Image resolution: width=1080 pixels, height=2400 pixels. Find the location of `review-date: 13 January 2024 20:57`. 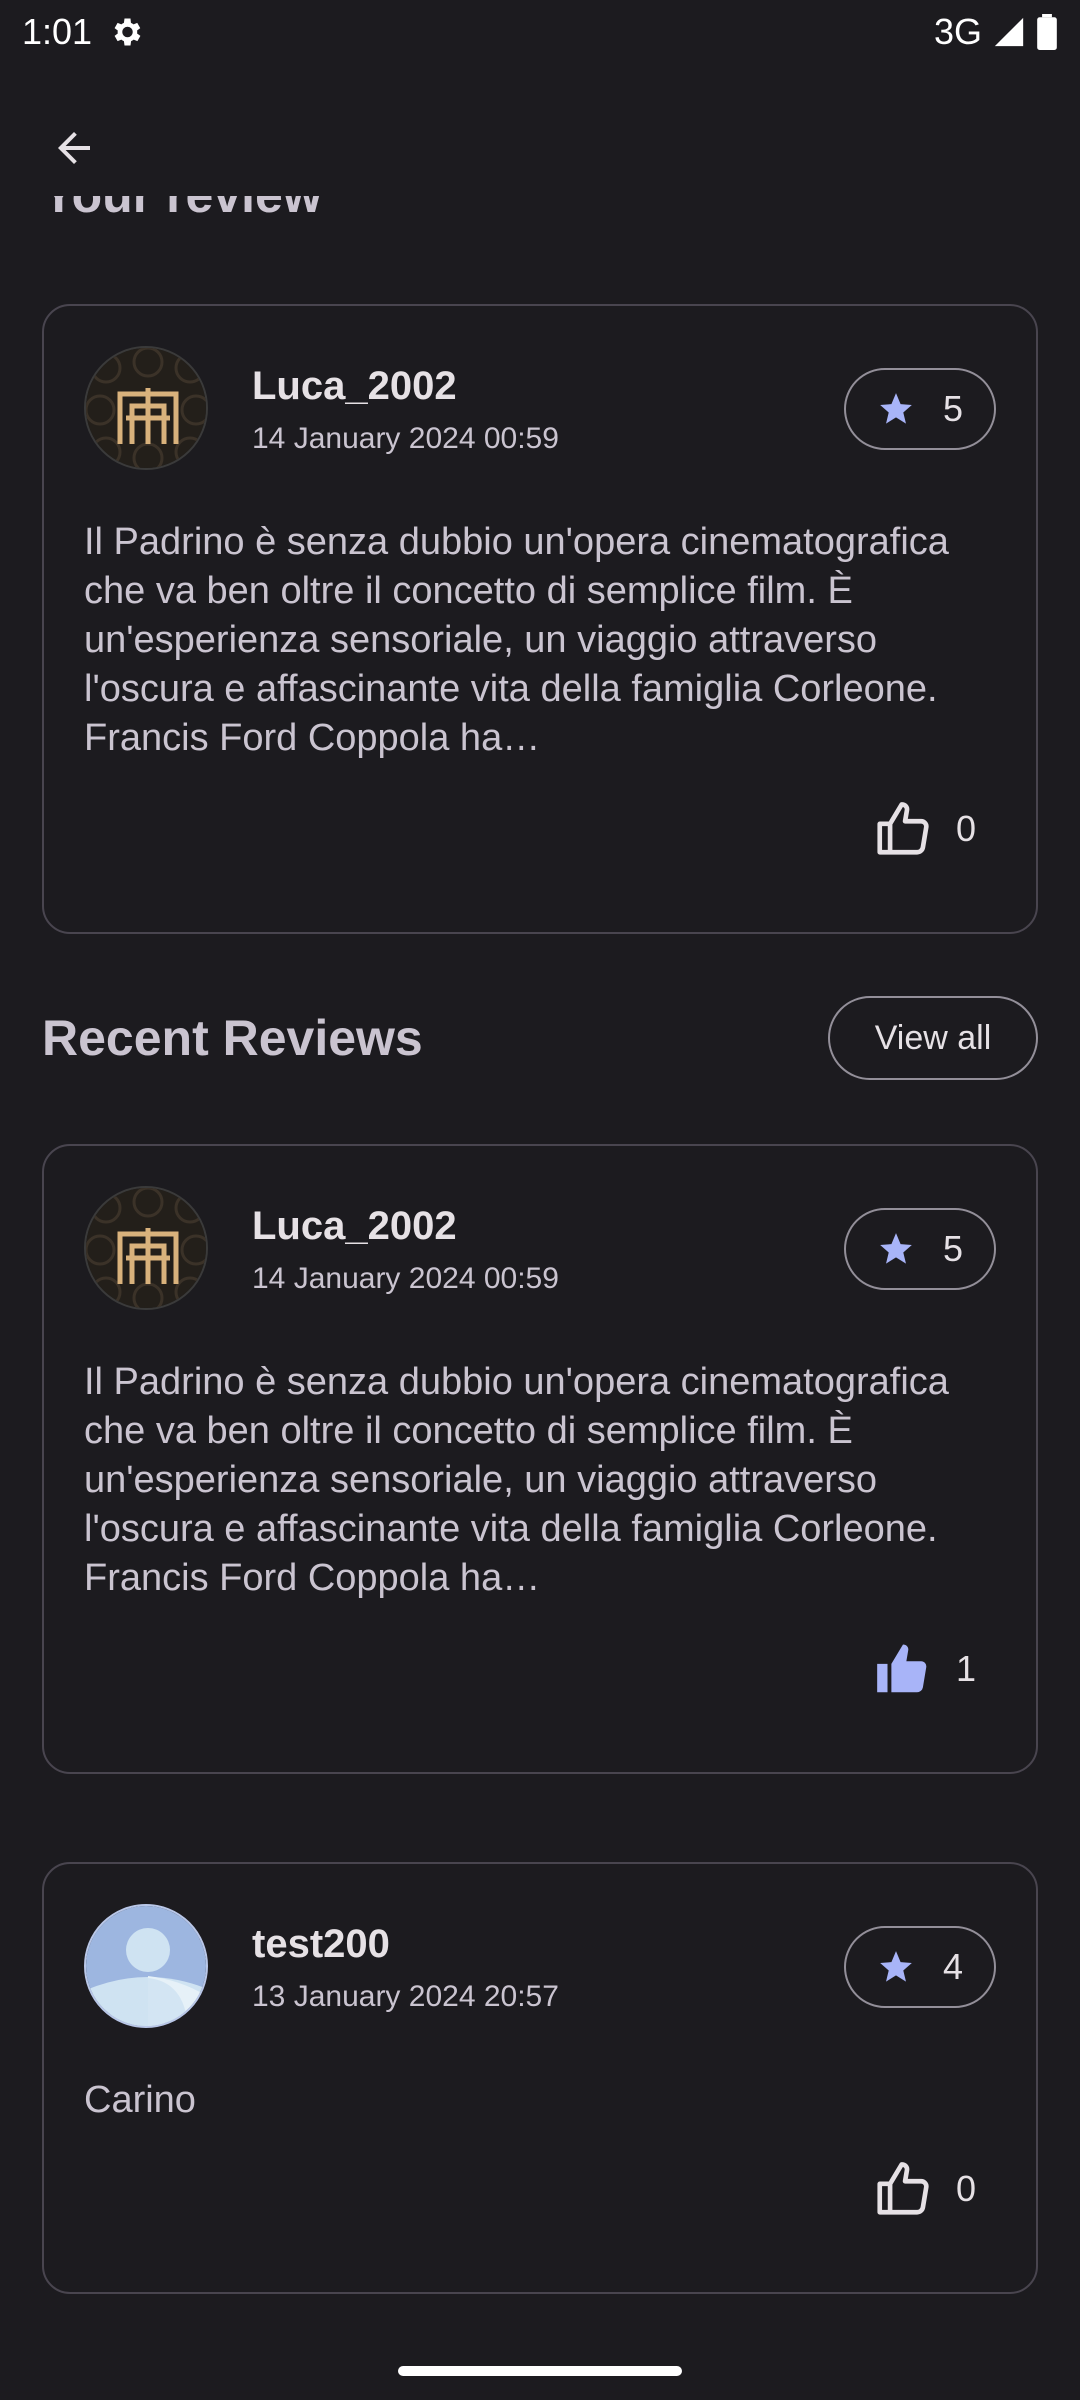

review-date: 13 January 2024 20:57 is located at coordinates (405, 1996).